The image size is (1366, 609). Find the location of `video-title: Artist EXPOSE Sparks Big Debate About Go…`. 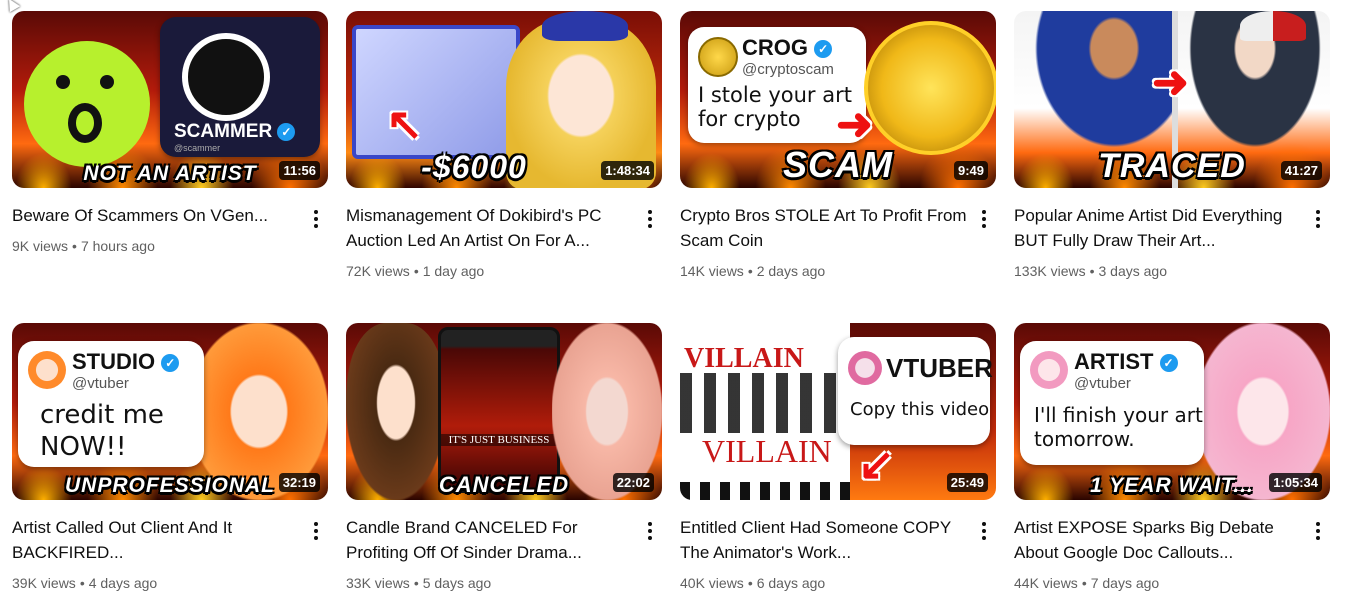

video-title: Artist EXPOSE Sparks Big Debate About Go… is located at coordinates (1159, 540).